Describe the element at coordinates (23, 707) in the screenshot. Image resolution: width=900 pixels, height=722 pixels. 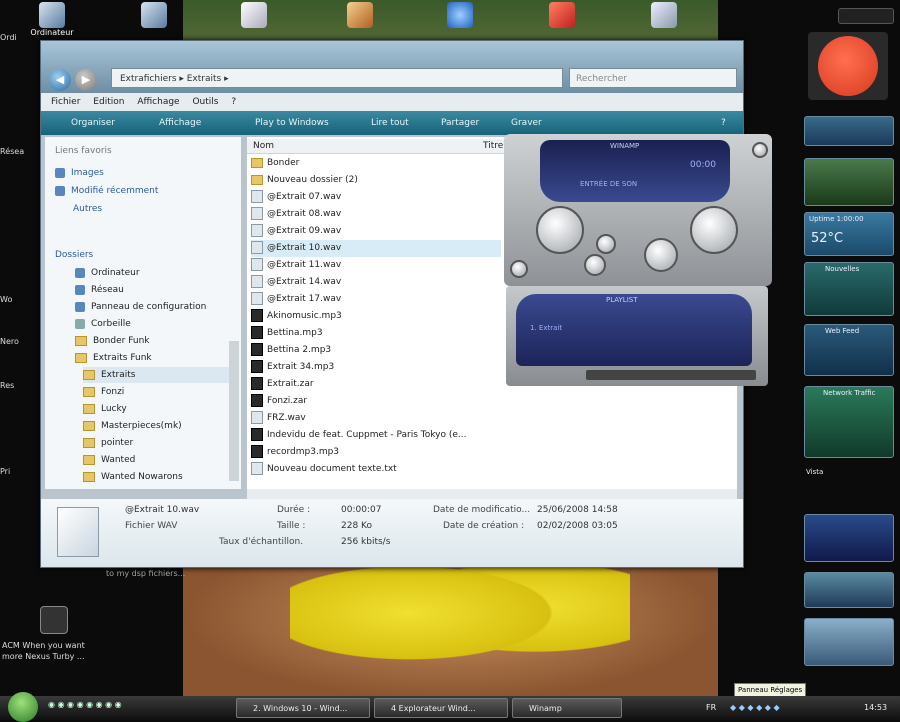
I see `start-button` at that location.